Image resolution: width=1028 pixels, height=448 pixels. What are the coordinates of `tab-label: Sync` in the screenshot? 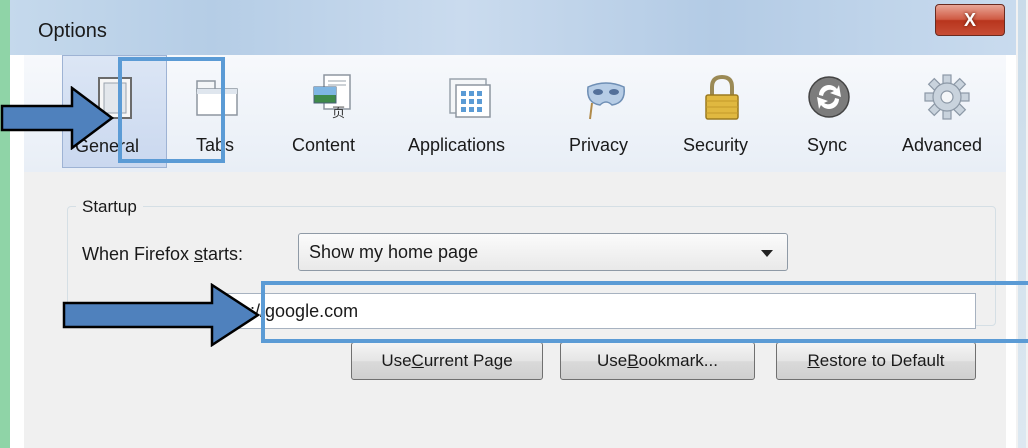 It's located at (827, 145).